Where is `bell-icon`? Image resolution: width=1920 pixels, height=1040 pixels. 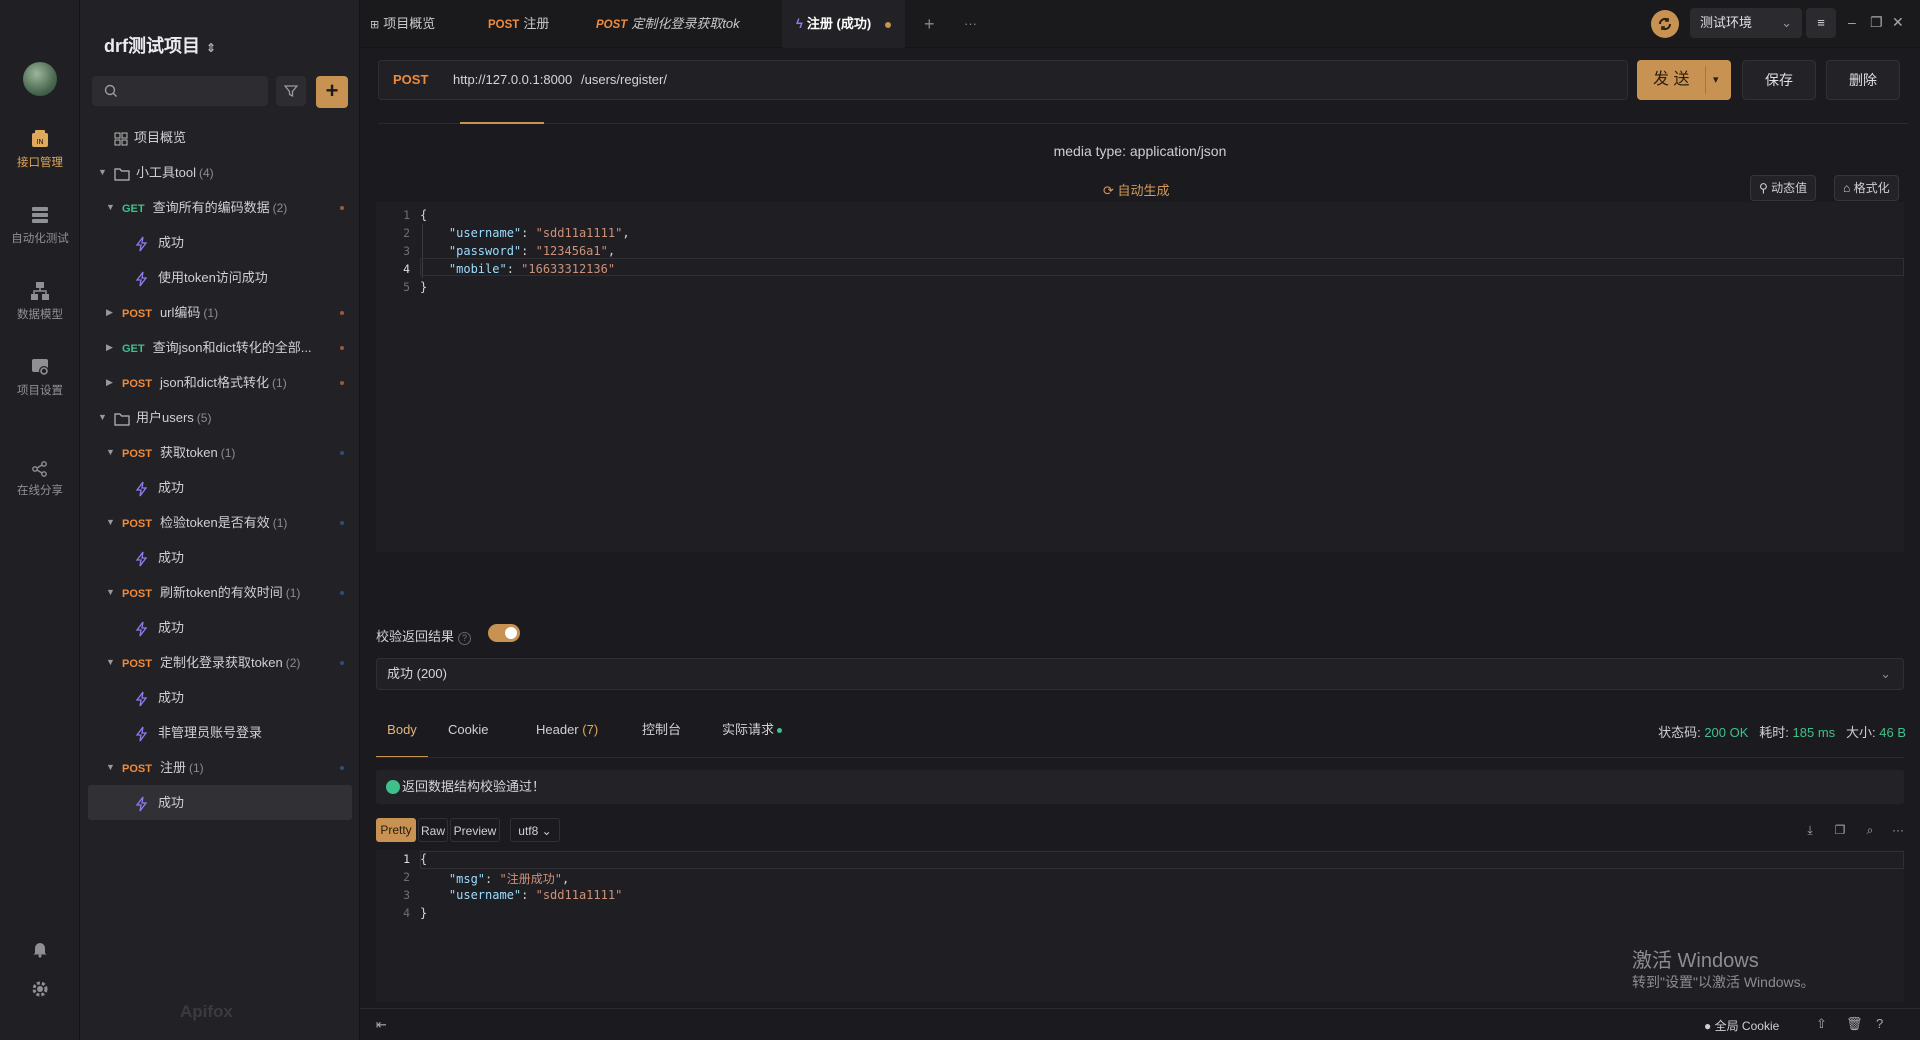
bell-icon is located at coordinates (40, 950).